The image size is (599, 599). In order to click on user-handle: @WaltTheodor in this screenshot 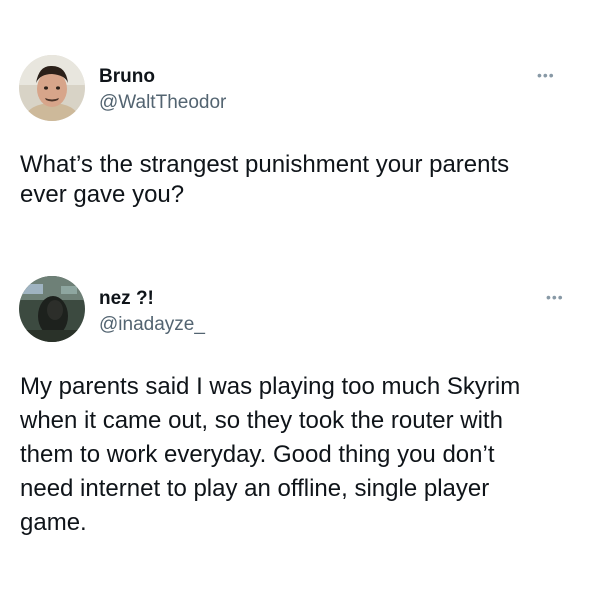, I will do `click(162, 103)`.